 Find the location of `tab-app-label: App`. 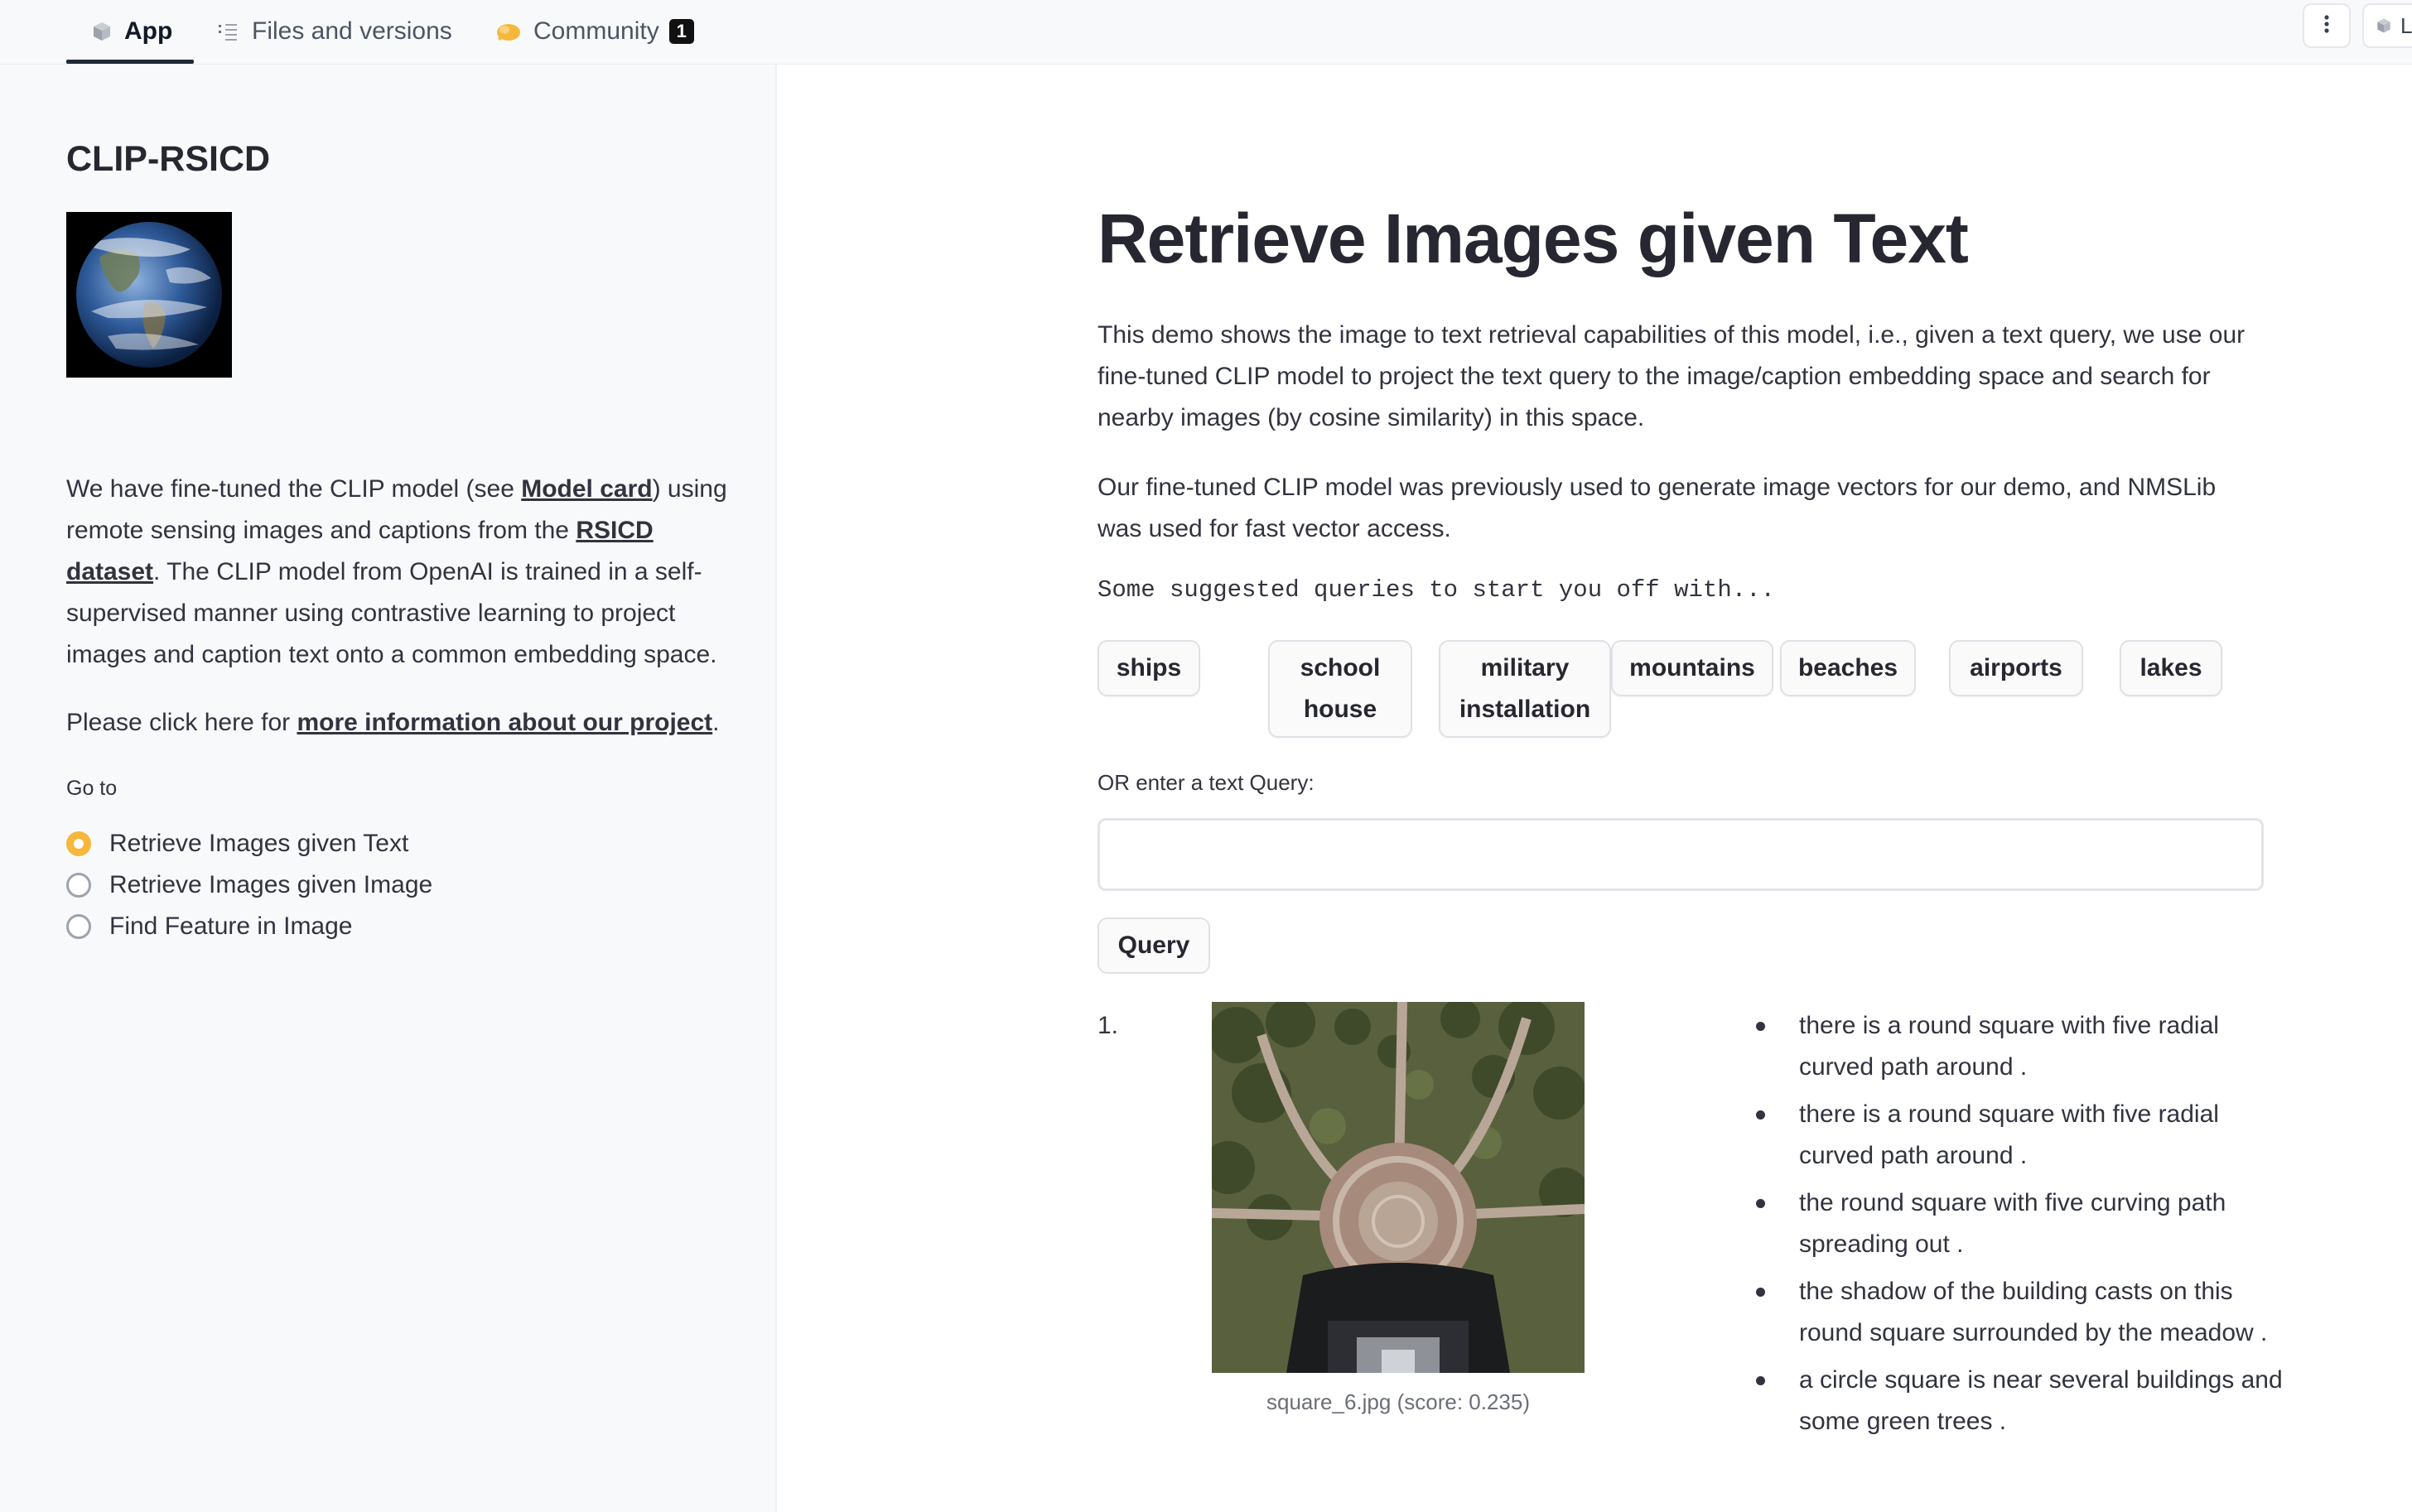

tab-app-label: App is located at coordinates (149, 31).